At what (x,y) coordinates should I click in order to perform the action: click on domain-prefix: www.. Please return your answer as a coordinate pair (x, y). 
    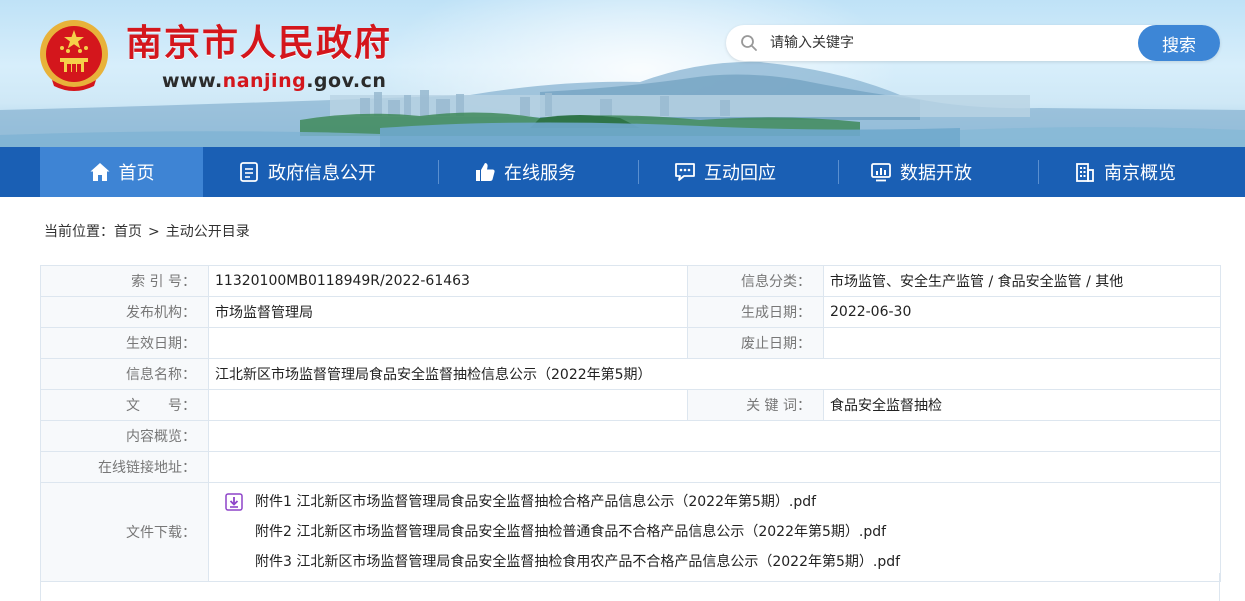
    Looking at the image, I should click on (192, 81).